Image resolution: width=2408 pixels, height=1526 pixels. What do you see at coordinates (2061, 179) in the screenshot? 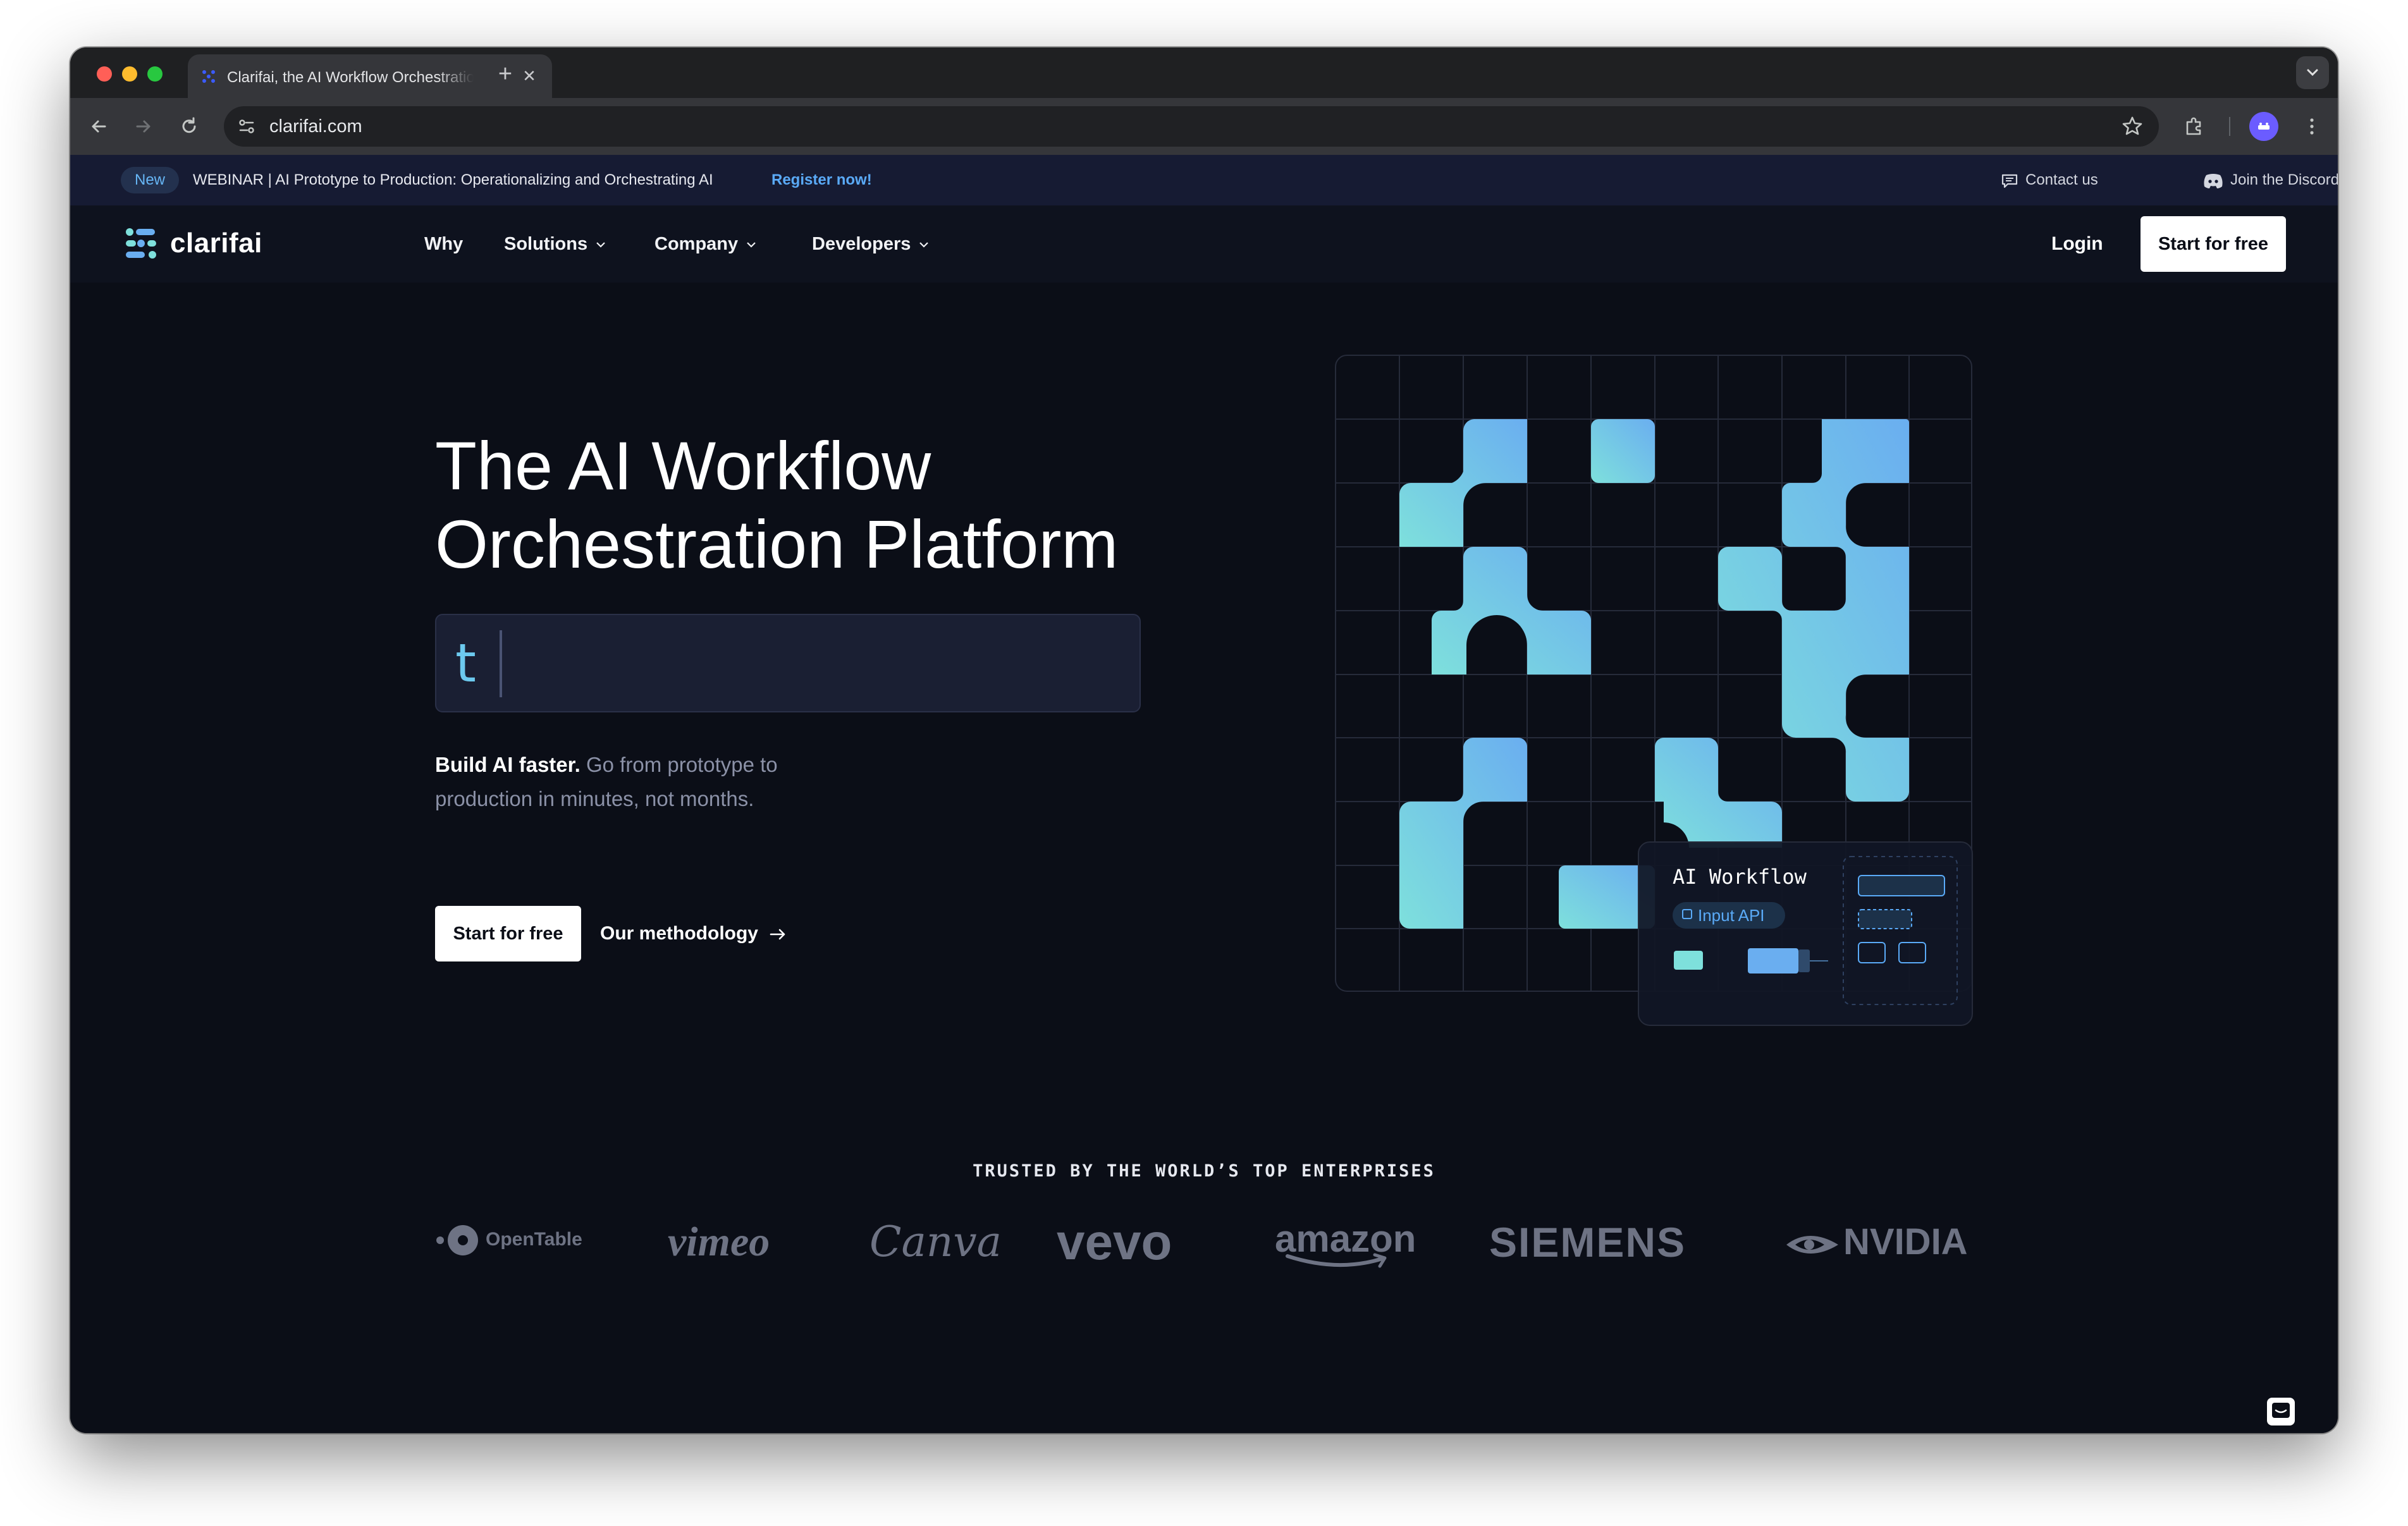
I see `contact-us-label: Contact us` at bounding box center [2061, 179].